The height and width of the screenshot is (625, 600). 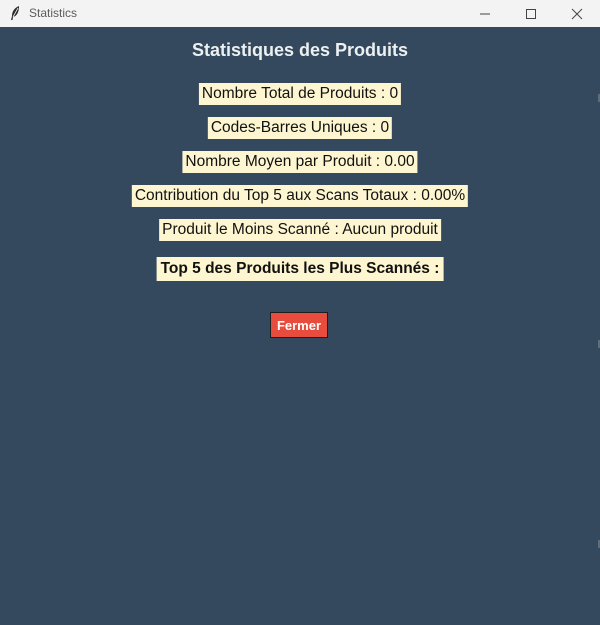 I want to click on unique-barcodes-label: Codes-Barres Uniques : 0, so click(x=300, y=128).